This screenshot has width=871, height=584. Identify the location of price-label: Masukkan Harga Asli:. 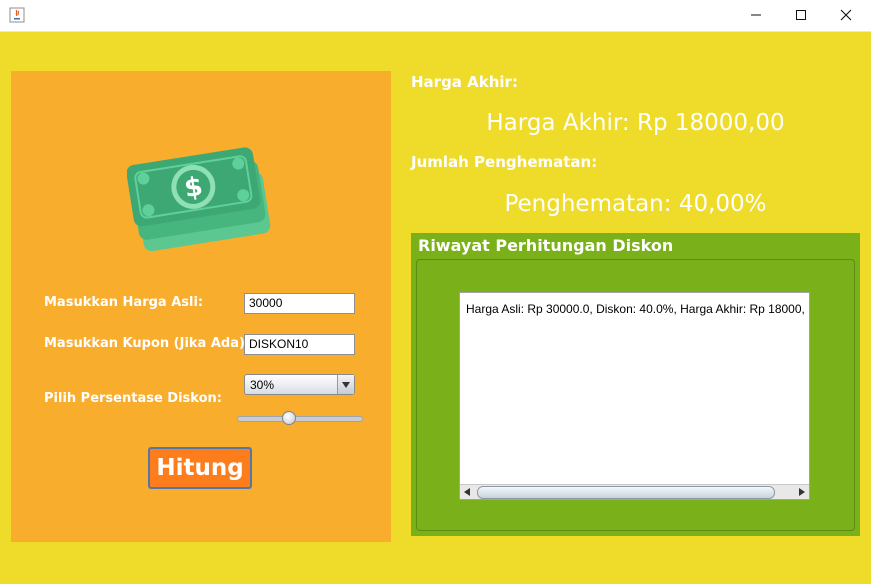
(124, 302).